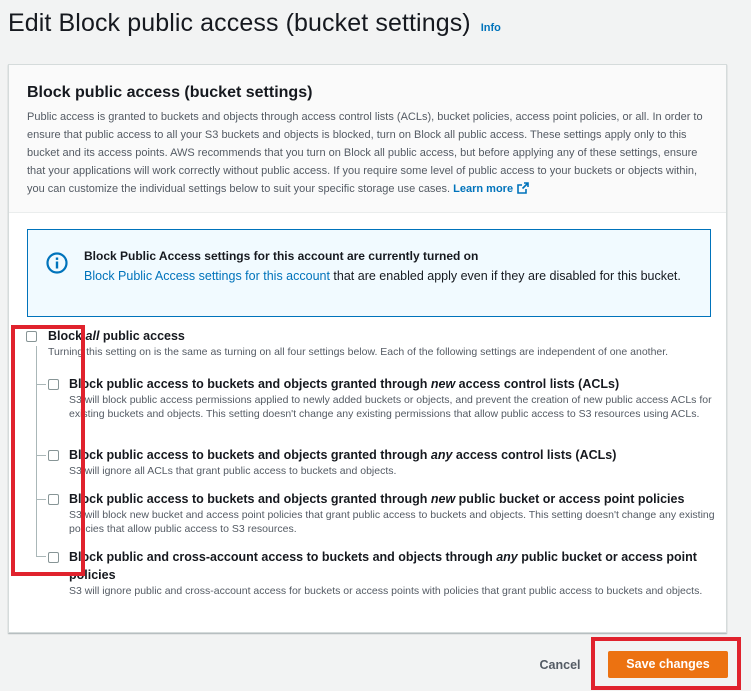 Image resolution: width=751 pixels, height=691 pixels. Describe the element at coordinates (441, 455) in the screenshot. I see `block-any-acls-label-em: any` at that location.